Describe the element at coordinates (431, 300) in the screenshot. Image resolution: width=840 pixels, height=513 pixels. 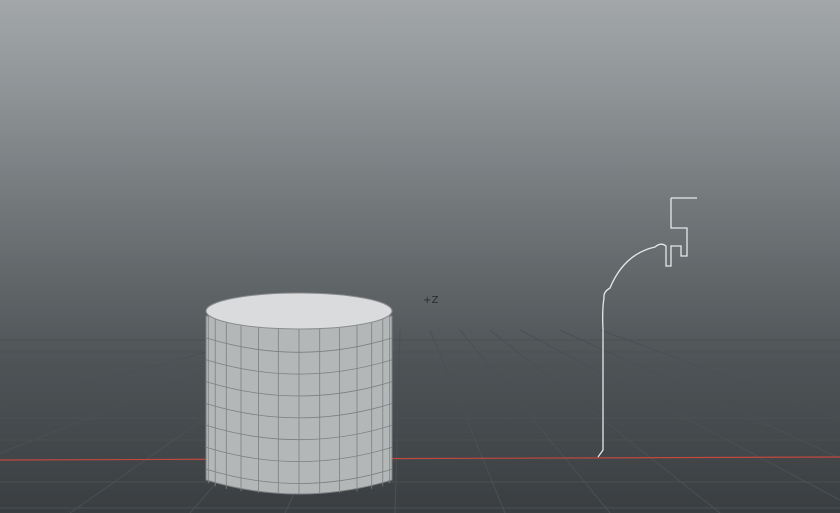
I see `axis-label: +Z` at that location.